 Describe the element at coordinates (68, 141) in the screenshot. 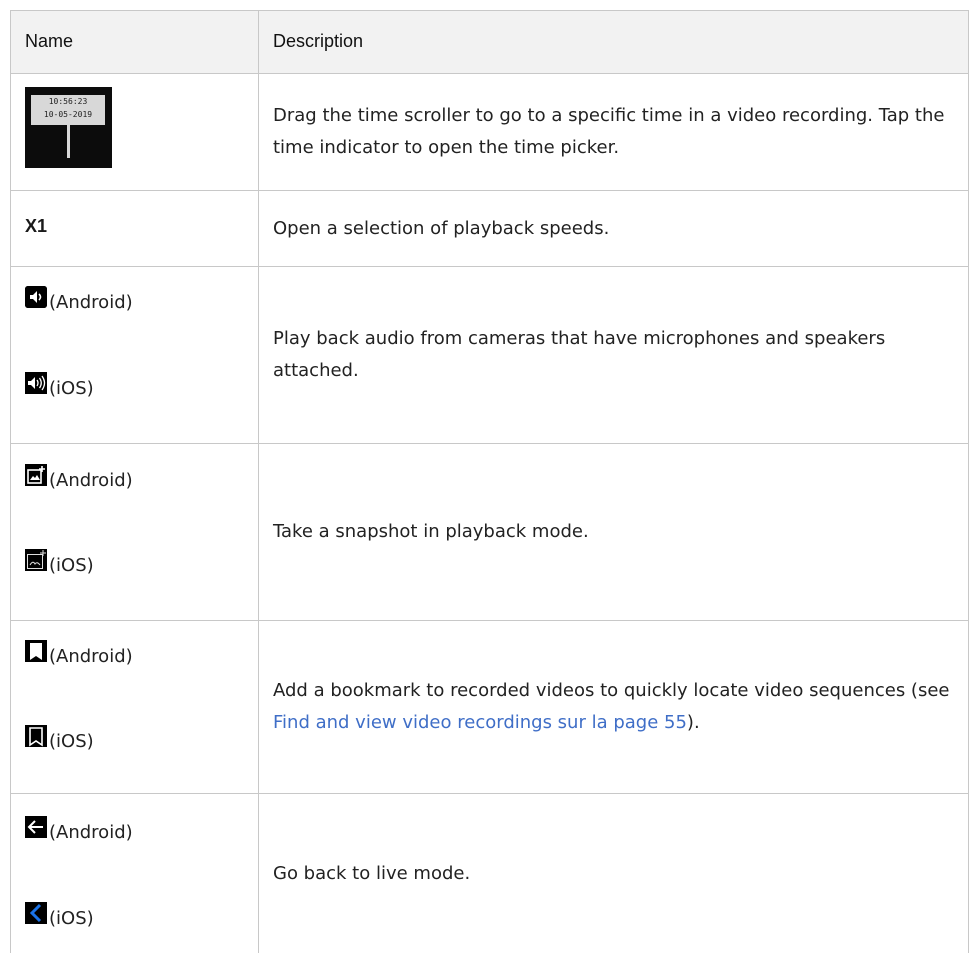

I see `scroller-stem` at that location.